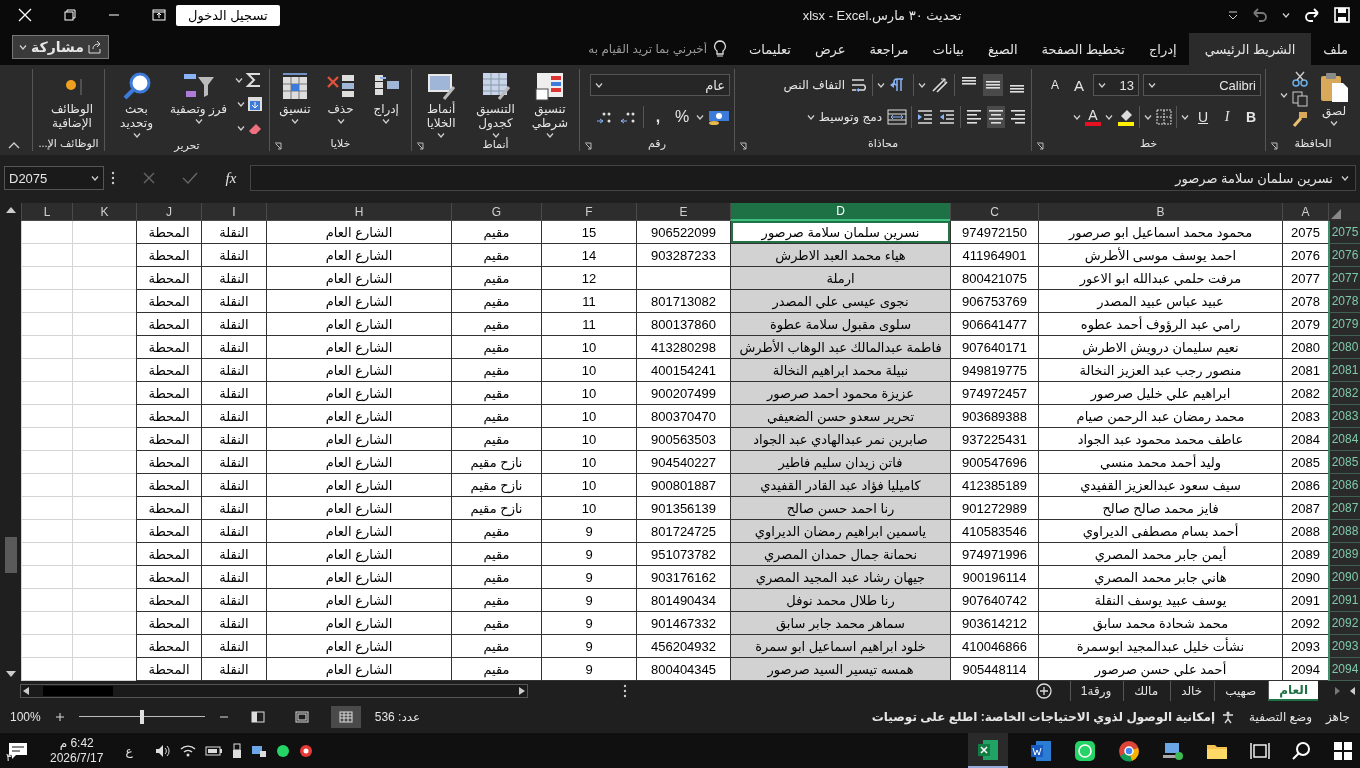  Describe the element at coordinates (1085, 750) in the screenshot. I see `chat-icon` at that location.